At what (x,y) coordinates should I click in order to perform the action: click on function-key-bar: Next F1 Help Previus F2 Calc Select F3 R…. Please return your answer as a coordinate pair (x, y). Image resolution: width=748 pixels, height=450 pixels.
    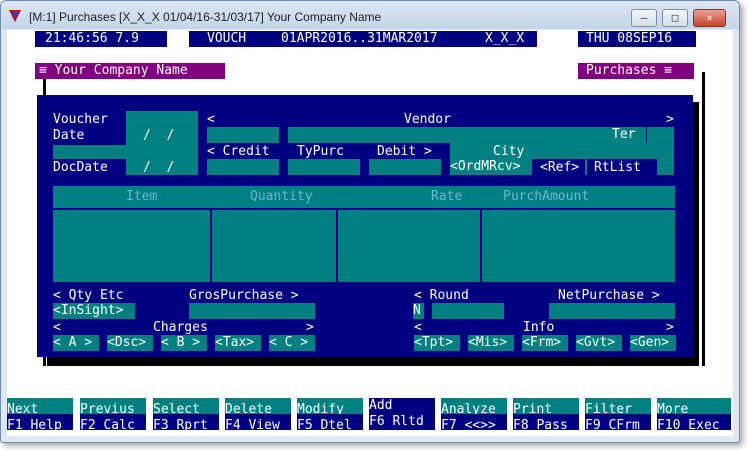
    Looking at the image, I should click on (370, 415).